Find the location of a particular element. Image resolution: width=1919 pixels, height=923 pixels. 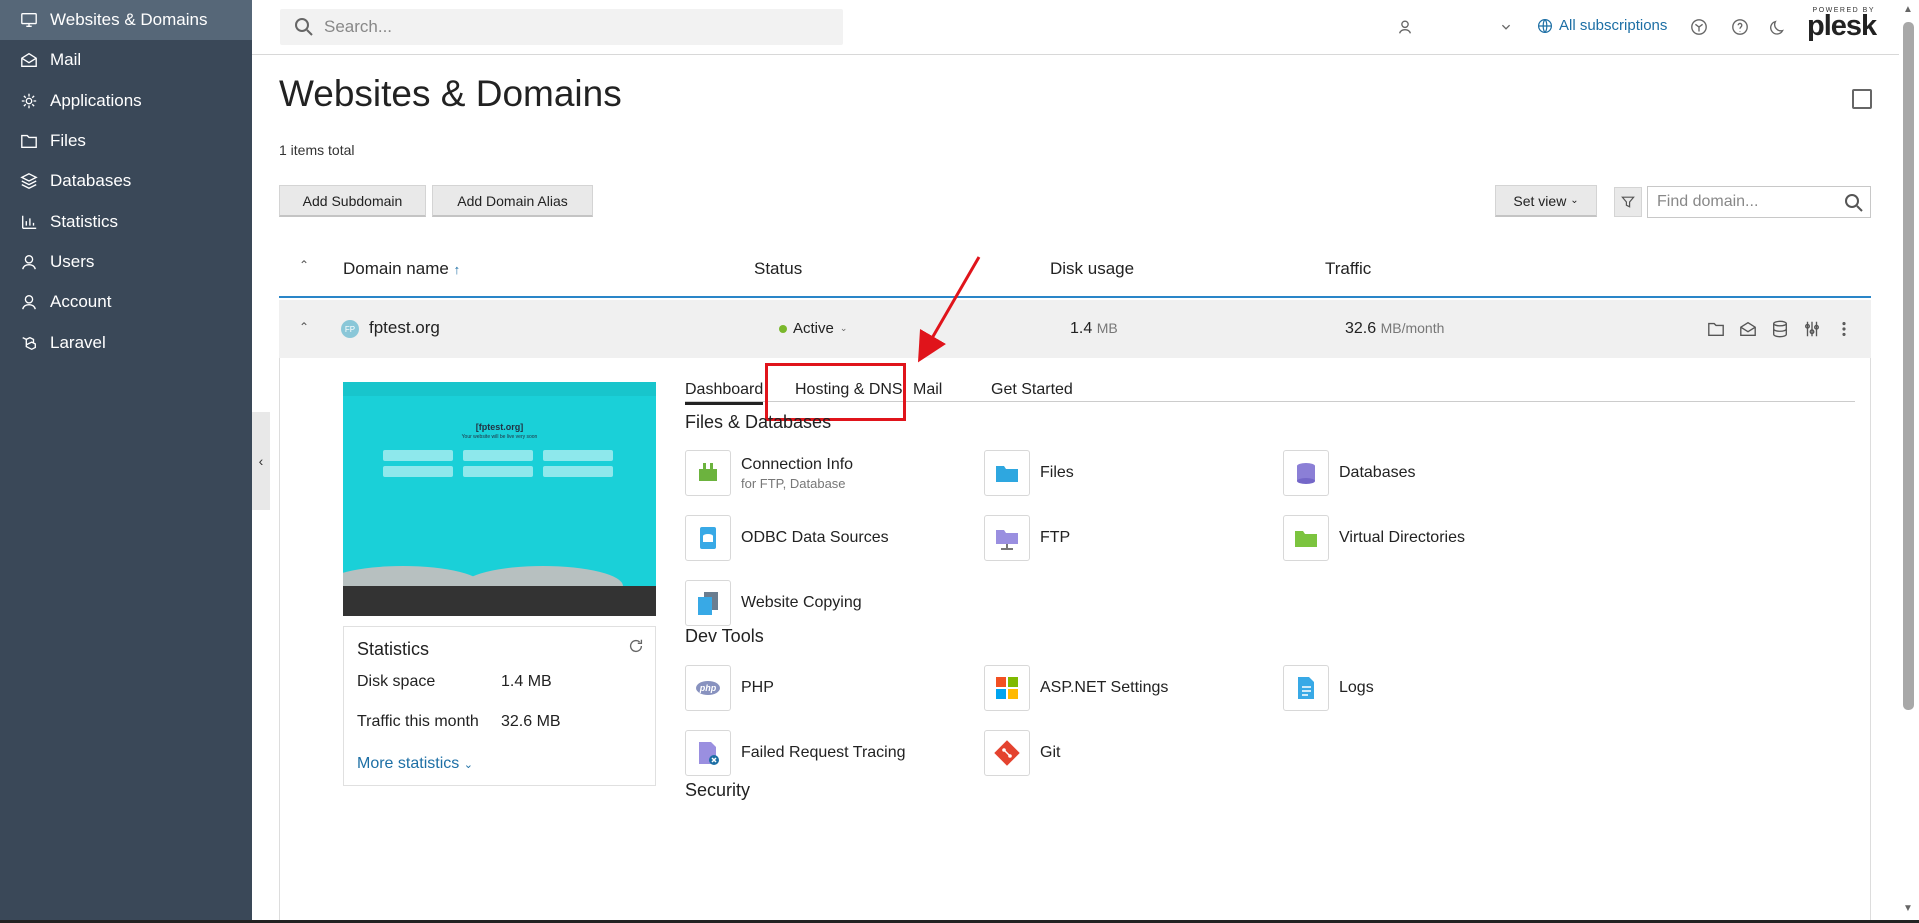

tool-label: ASP.NET Settings is located at coordinates (1104, 687).